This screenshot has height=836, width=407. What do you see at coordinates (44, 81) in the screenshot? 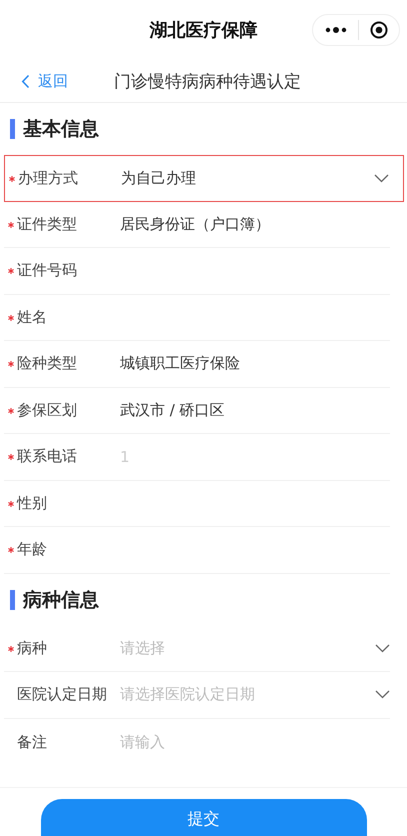
I see `back-button: 返回` at bounding box center [44, 81].